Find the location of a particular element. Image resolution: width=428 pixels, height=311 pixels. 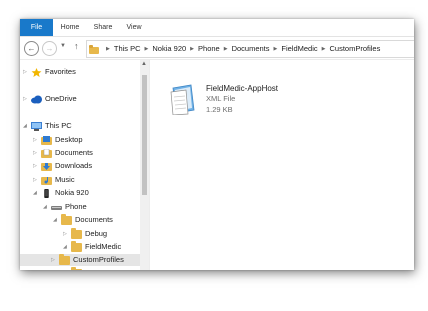

scroll-up-icon: ▲ is located at coordinates (144, 64).